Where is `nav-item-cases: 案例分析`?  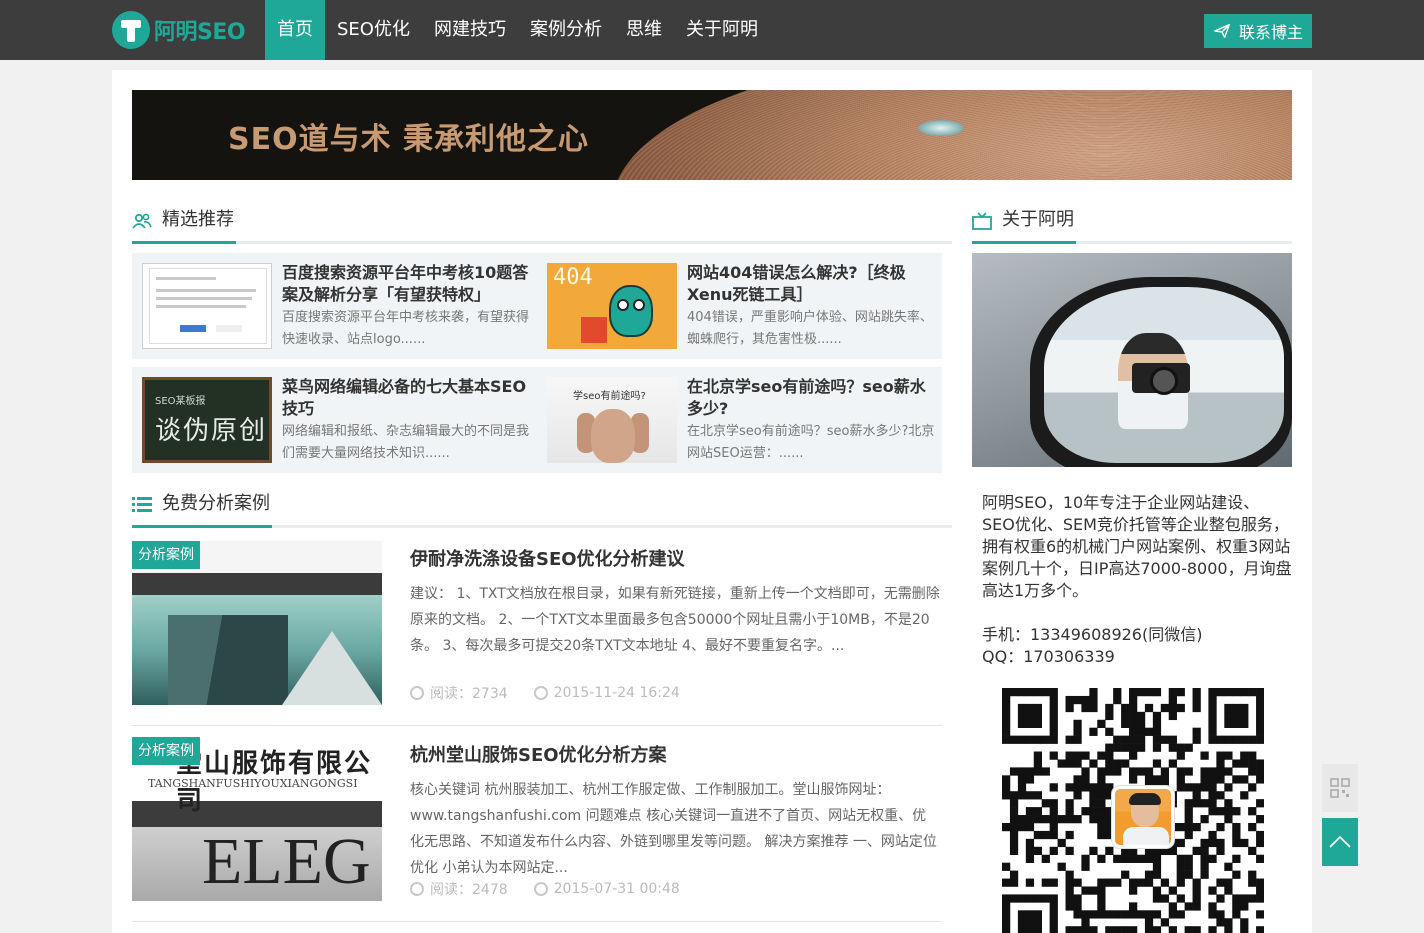
nav-item-cases: 案例分析 is located at coordinates (566, 30).